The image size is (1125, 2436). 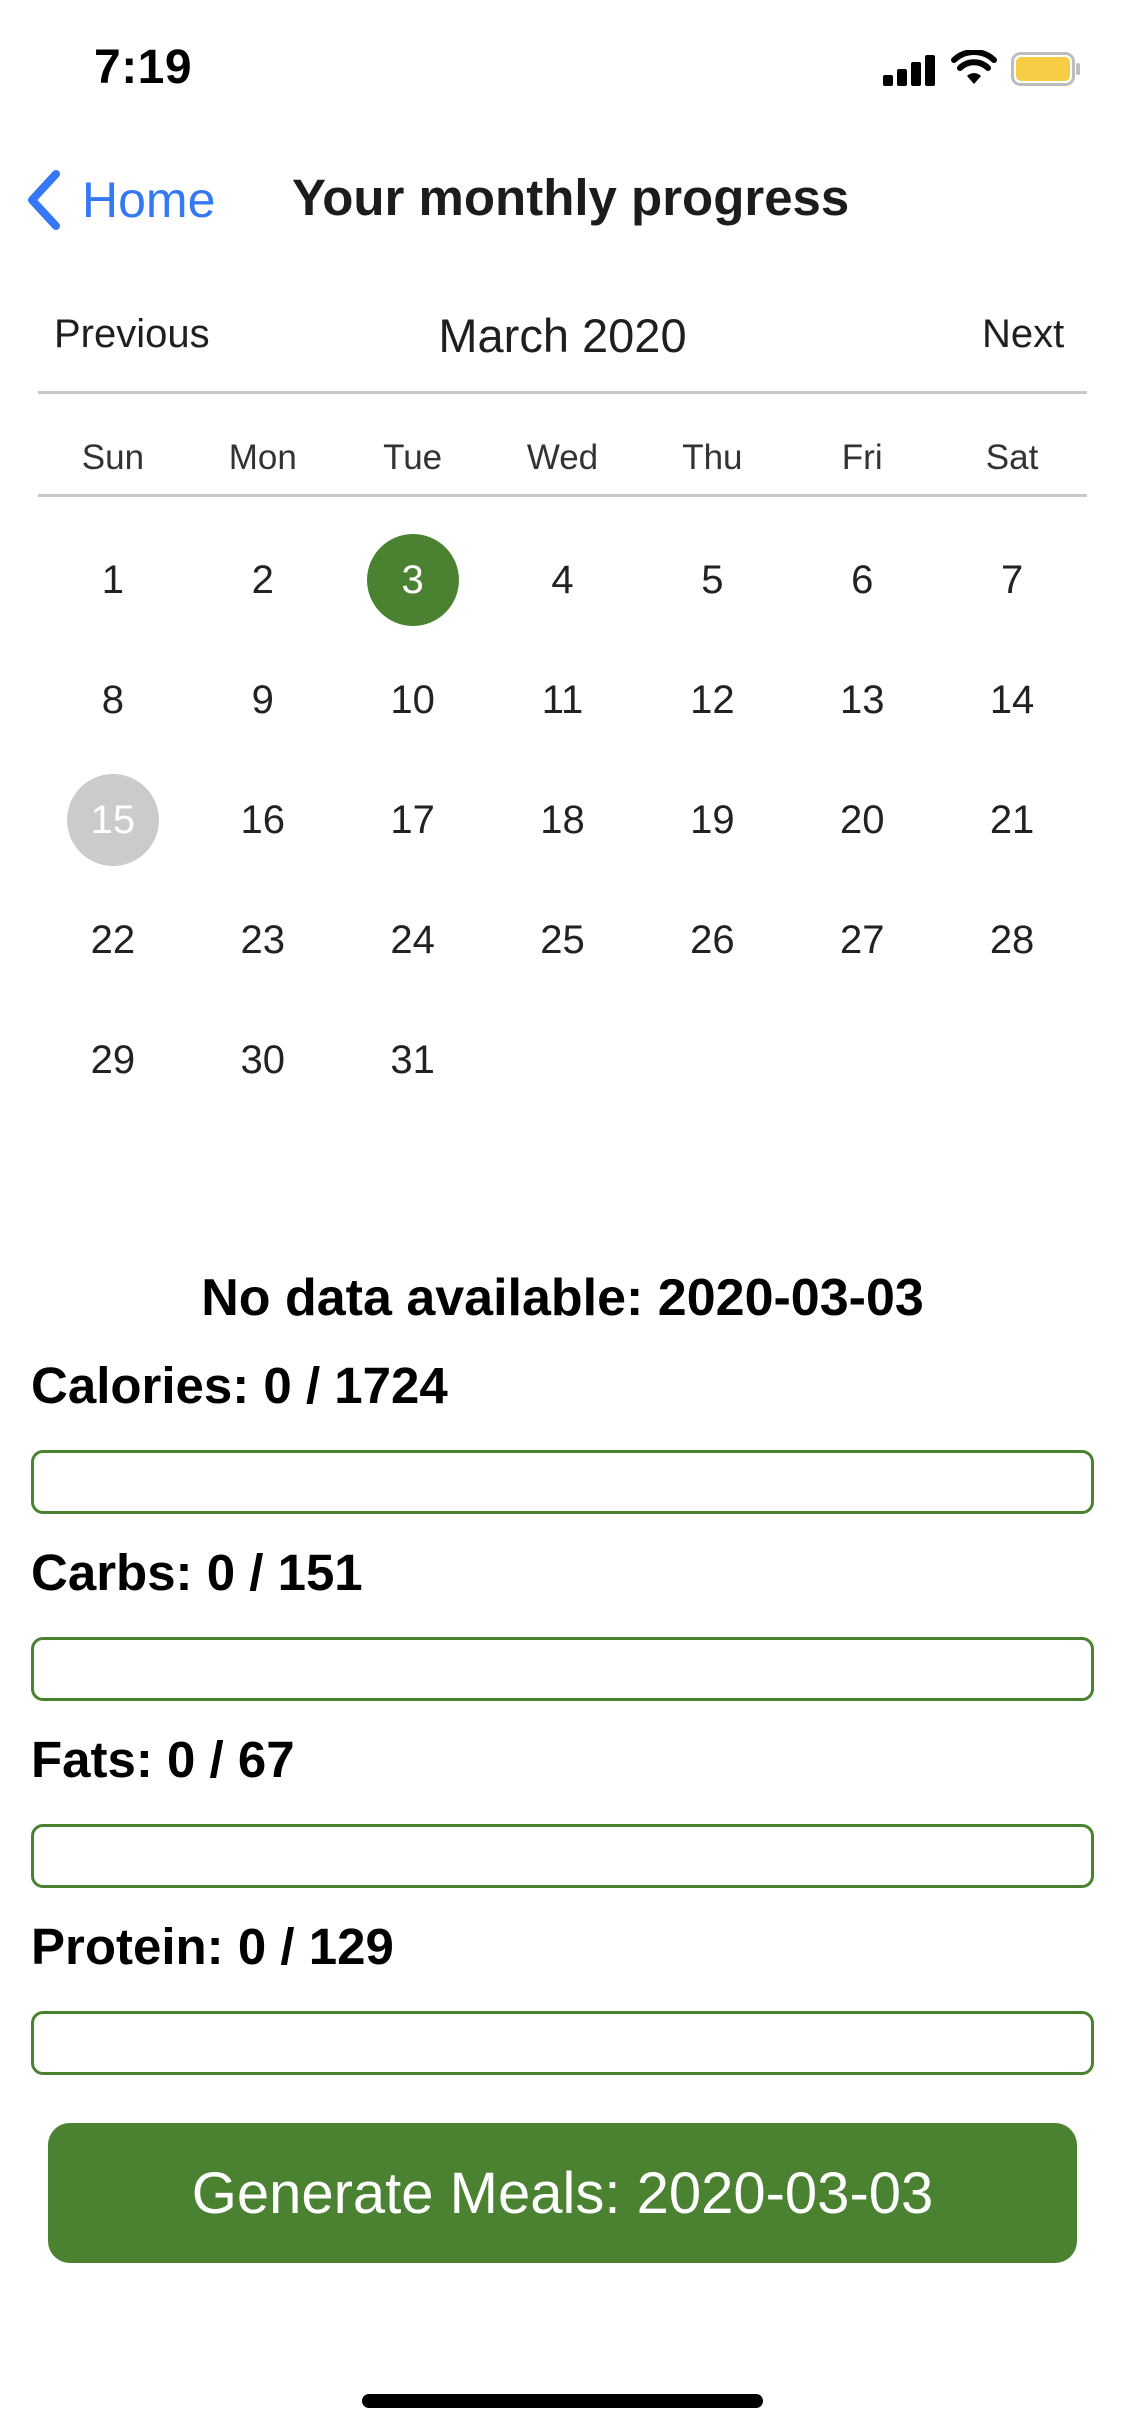 I want to click on calendar-day-1: 1, so click(x=113, y=580).